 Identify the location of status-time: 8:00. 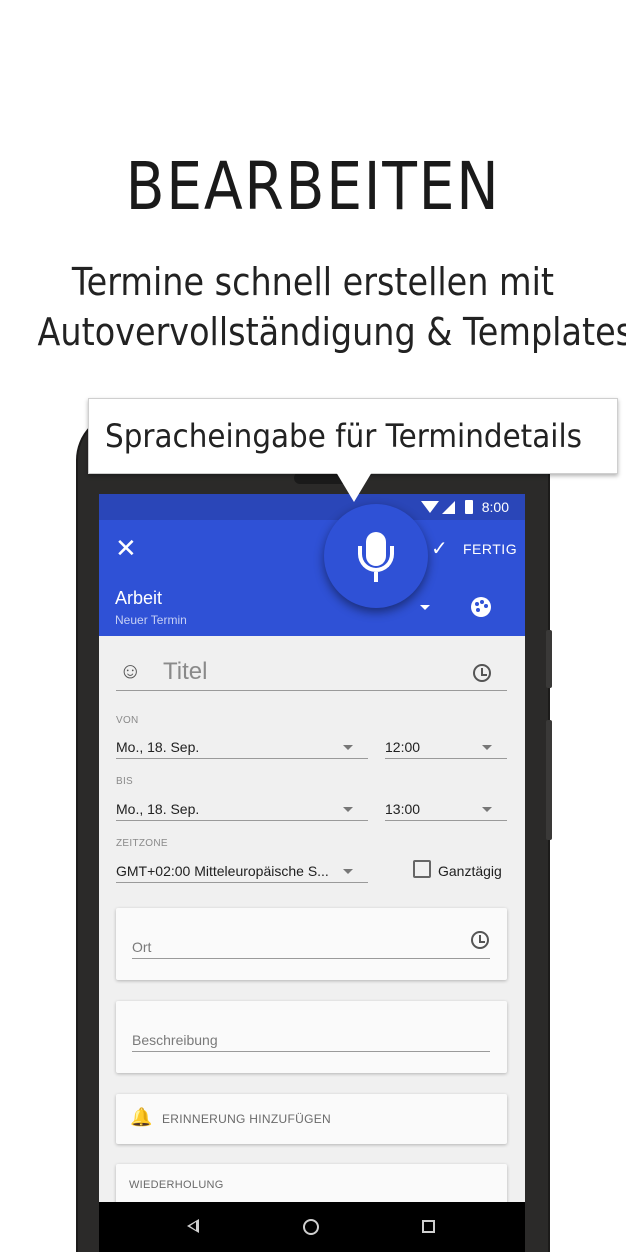
(495, 507).